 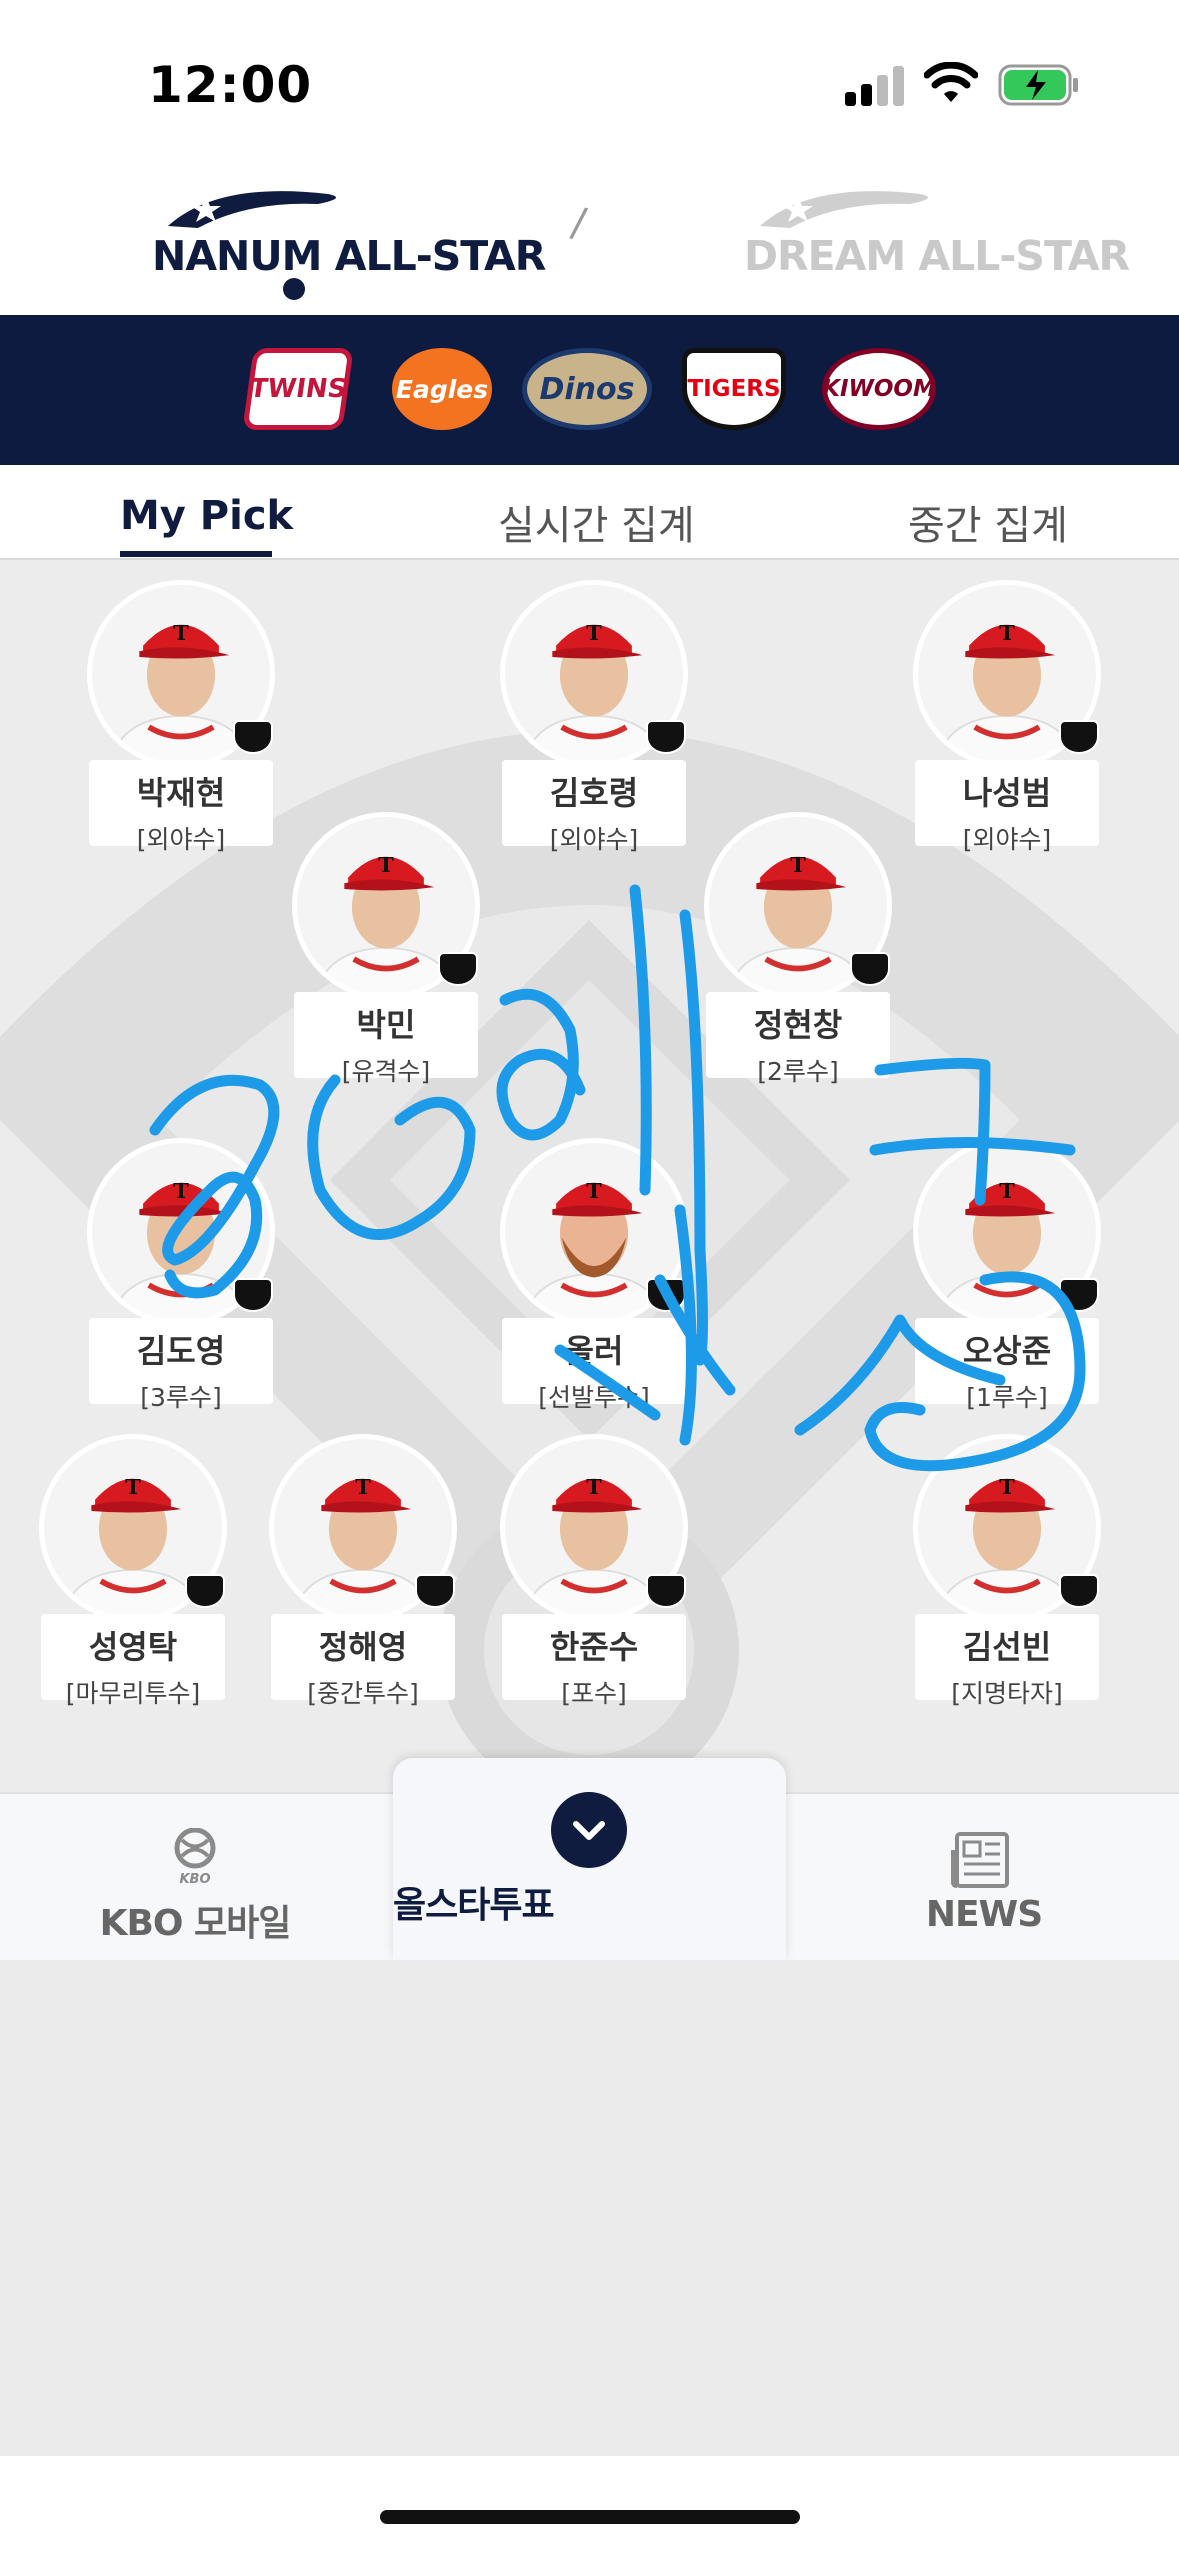 I want to click on nav-news: NEWS, so click(x=984, y=1878).